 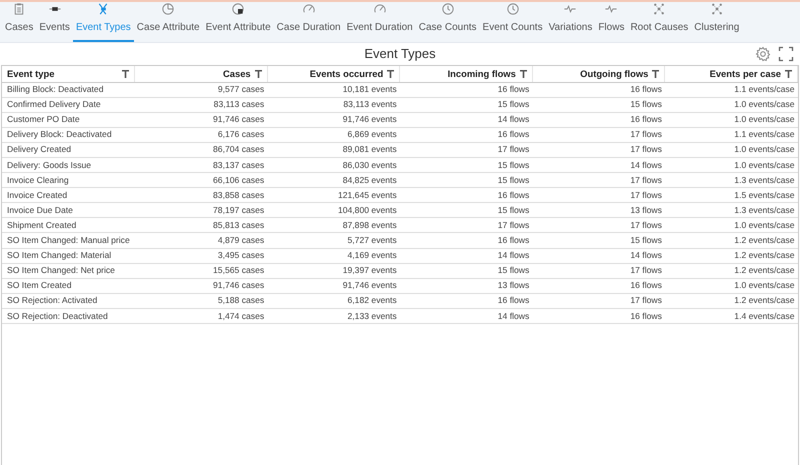 I want to click on table-cell: 9,577 cases, so click(x=201, y=90).